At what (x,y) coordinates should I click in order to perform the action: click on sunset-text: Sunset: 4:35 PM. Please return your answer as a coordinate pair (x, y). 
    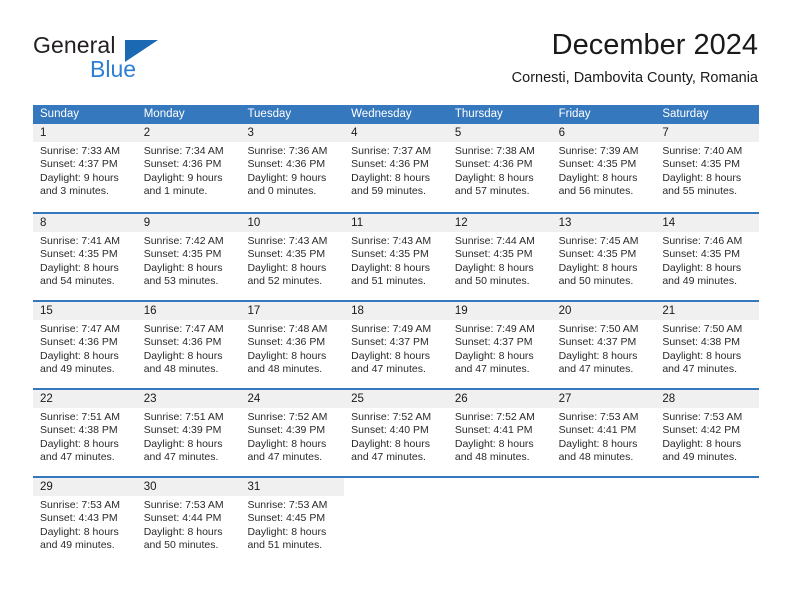
    Looking at the image, I should click on (286, 254).